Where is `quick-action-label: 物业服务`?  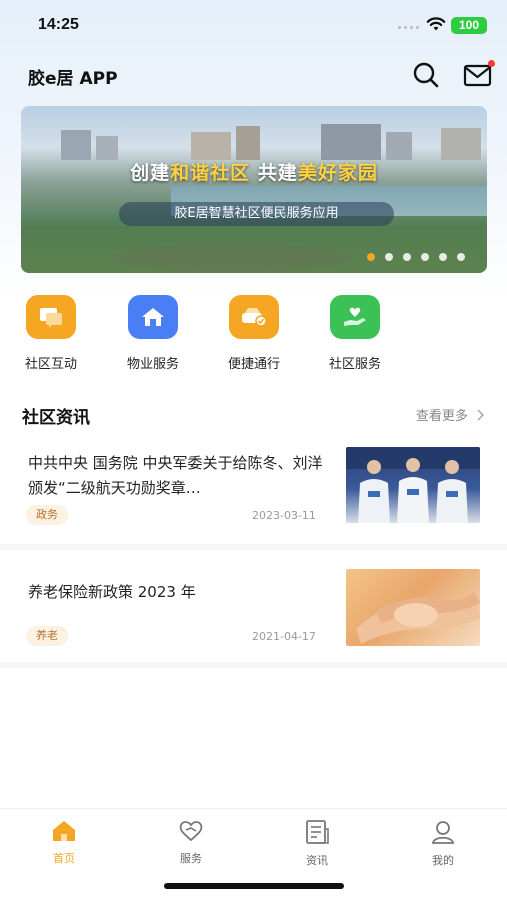
quick-action-label: 物业服务 is located at coordinates (152, 364).